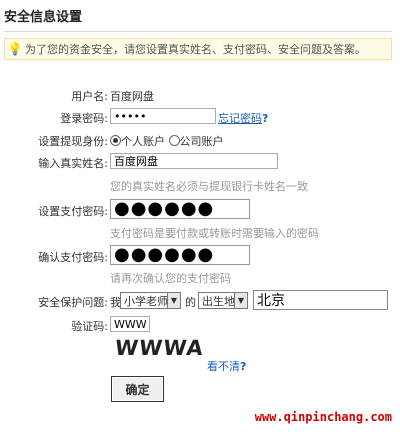  Describe the element at coordinates (323, 417) in the screenshot. I see `watermark: www.qinpinchang.com` at that location.